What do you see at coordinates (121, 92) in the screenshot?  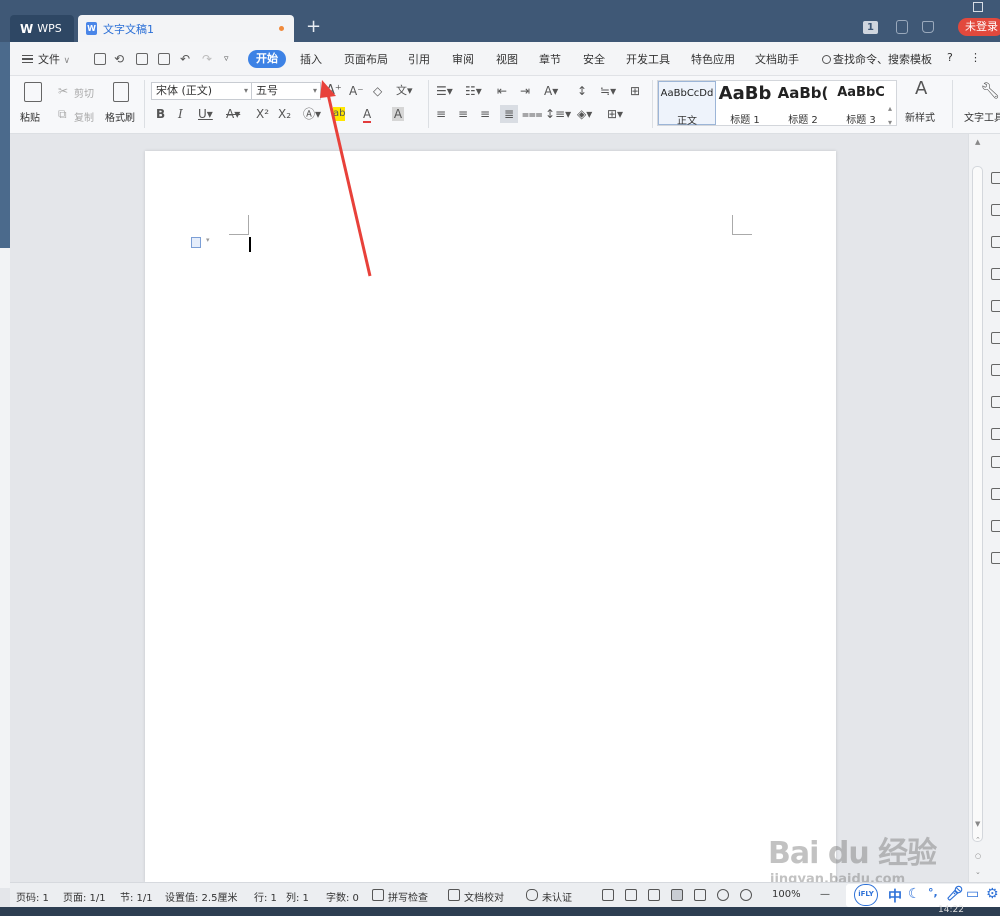 I see `format-painter-icon` at bounding box center [121, 92].